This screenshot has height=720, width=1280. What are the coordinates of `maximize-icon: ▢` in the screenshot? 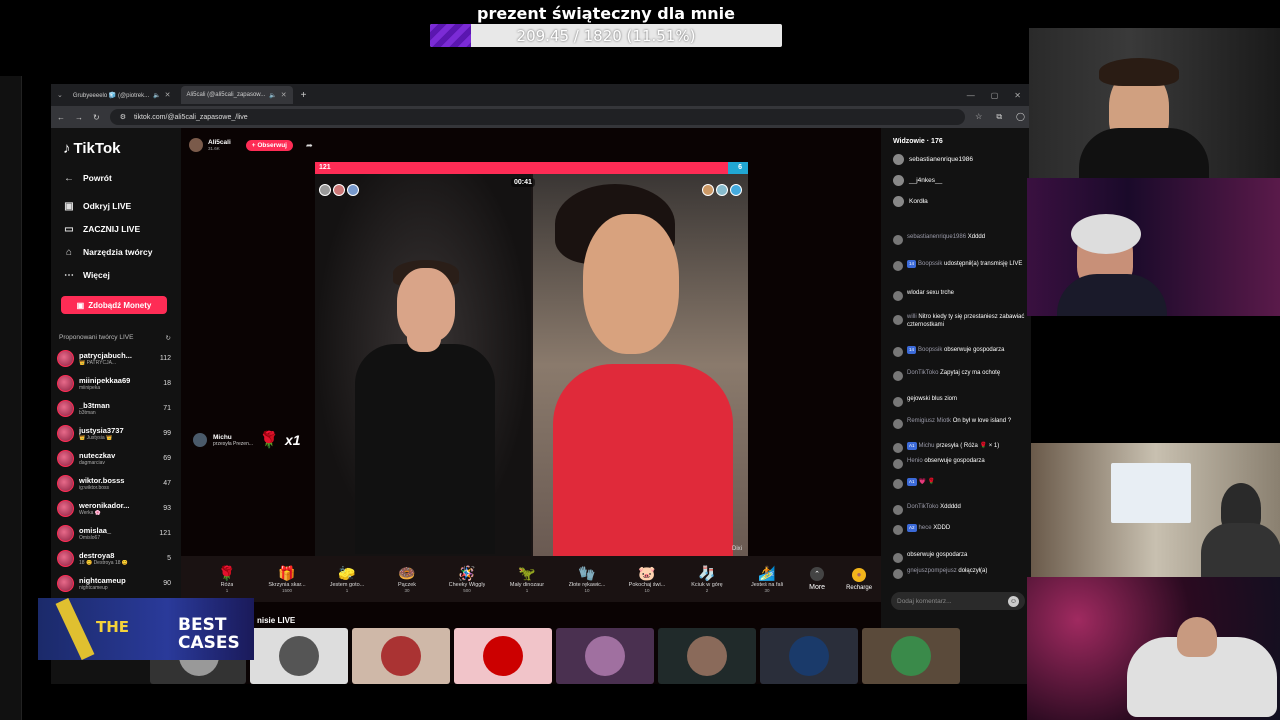 It's located at (995, 95).